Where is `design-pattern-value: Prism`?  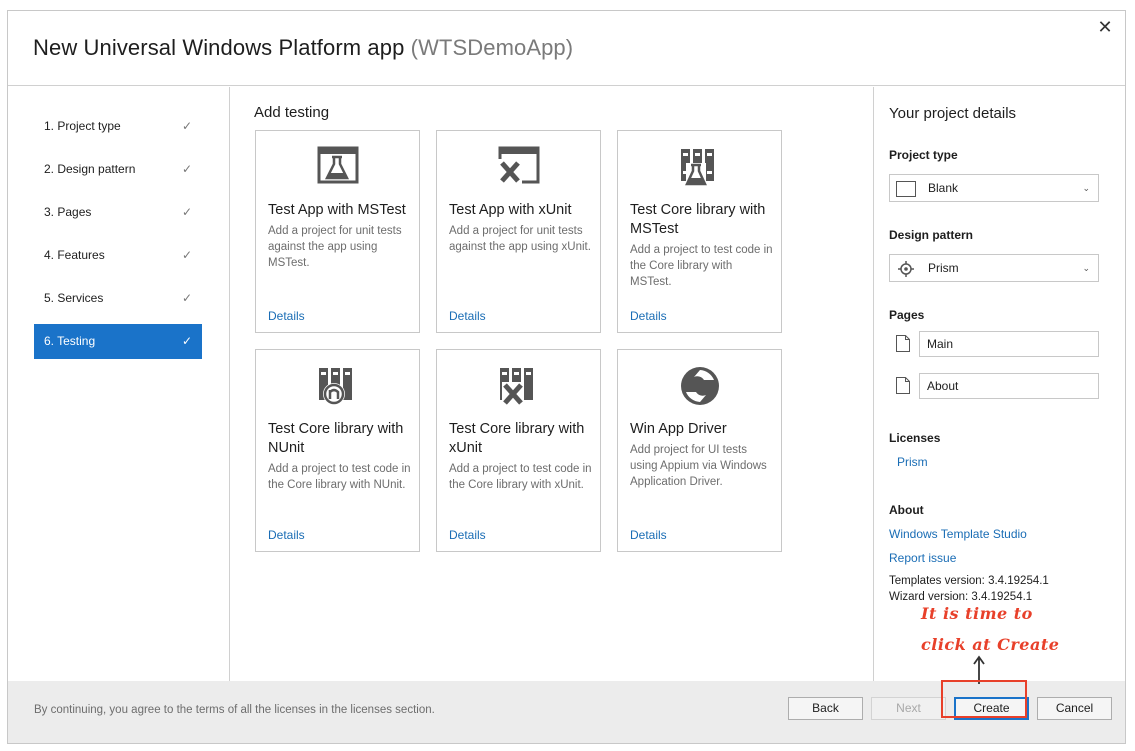
design-pattern-value: Prism is located at coordinates (943, 268).